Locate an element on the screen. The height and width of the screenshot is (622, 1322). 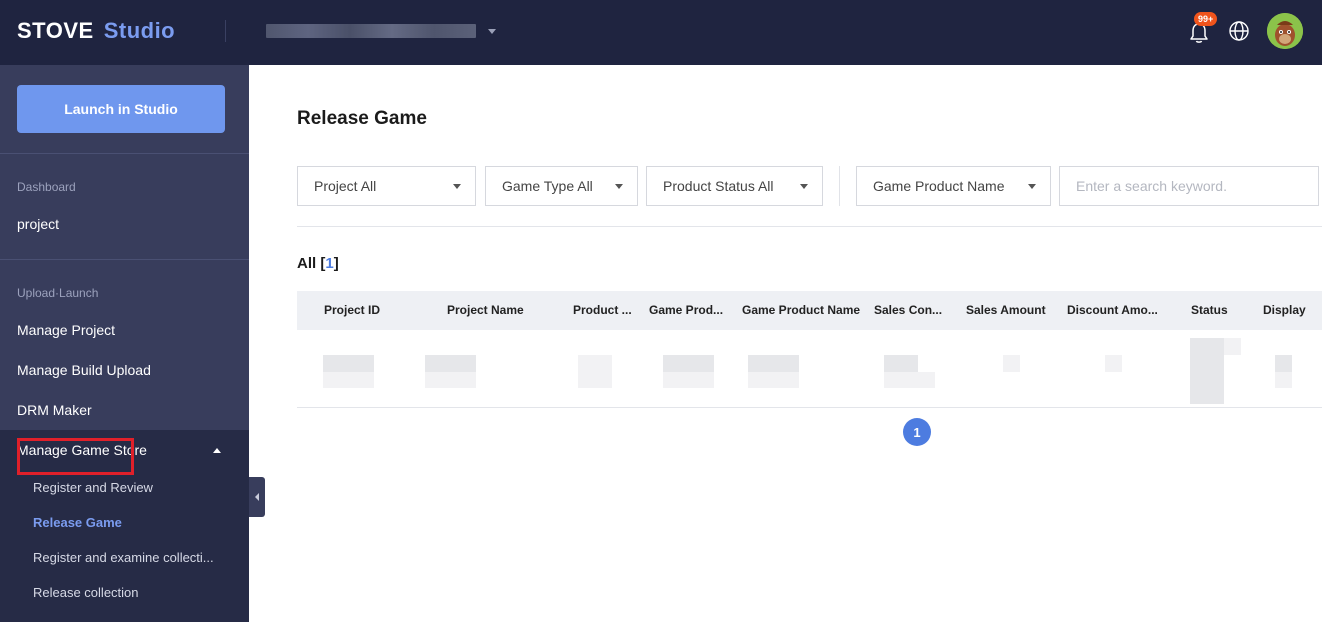
stove-studio-logo: STOVE Studio is located at coordinates (96, 31).